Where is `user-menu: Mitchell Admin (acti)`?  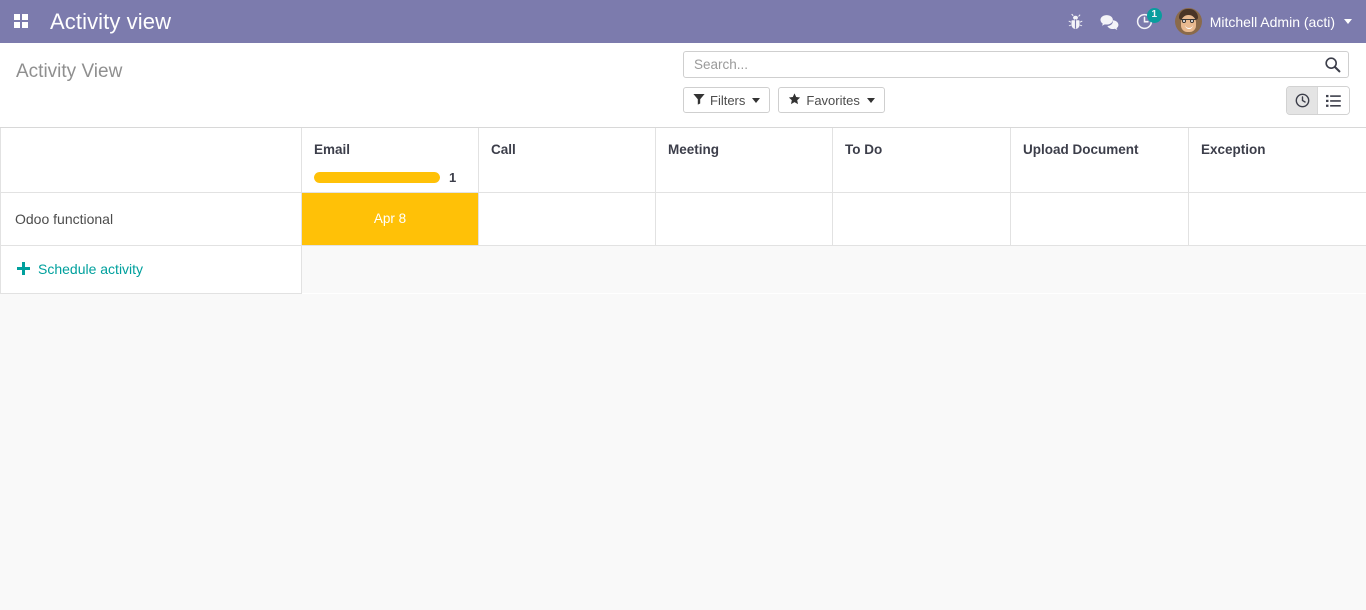
user-menu: Mitchell Admin (acti) is located at coordinates (1263, 21).